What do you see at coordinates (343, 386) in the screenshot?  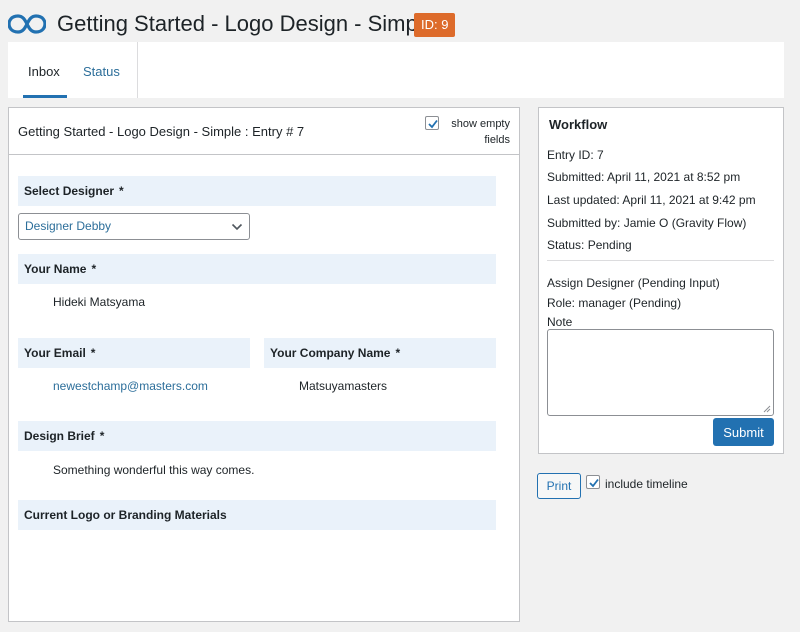 I see `company-name-value: Matsuyamasters` at bounding box center [343, 386].